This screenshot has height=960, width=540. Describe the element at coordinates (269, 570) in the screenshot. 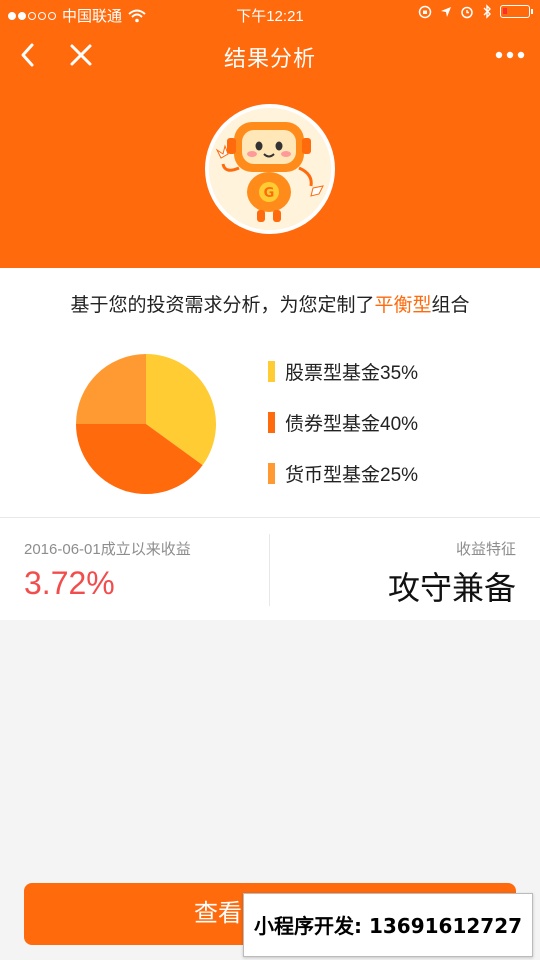

I see `vertical-divider` at that location.